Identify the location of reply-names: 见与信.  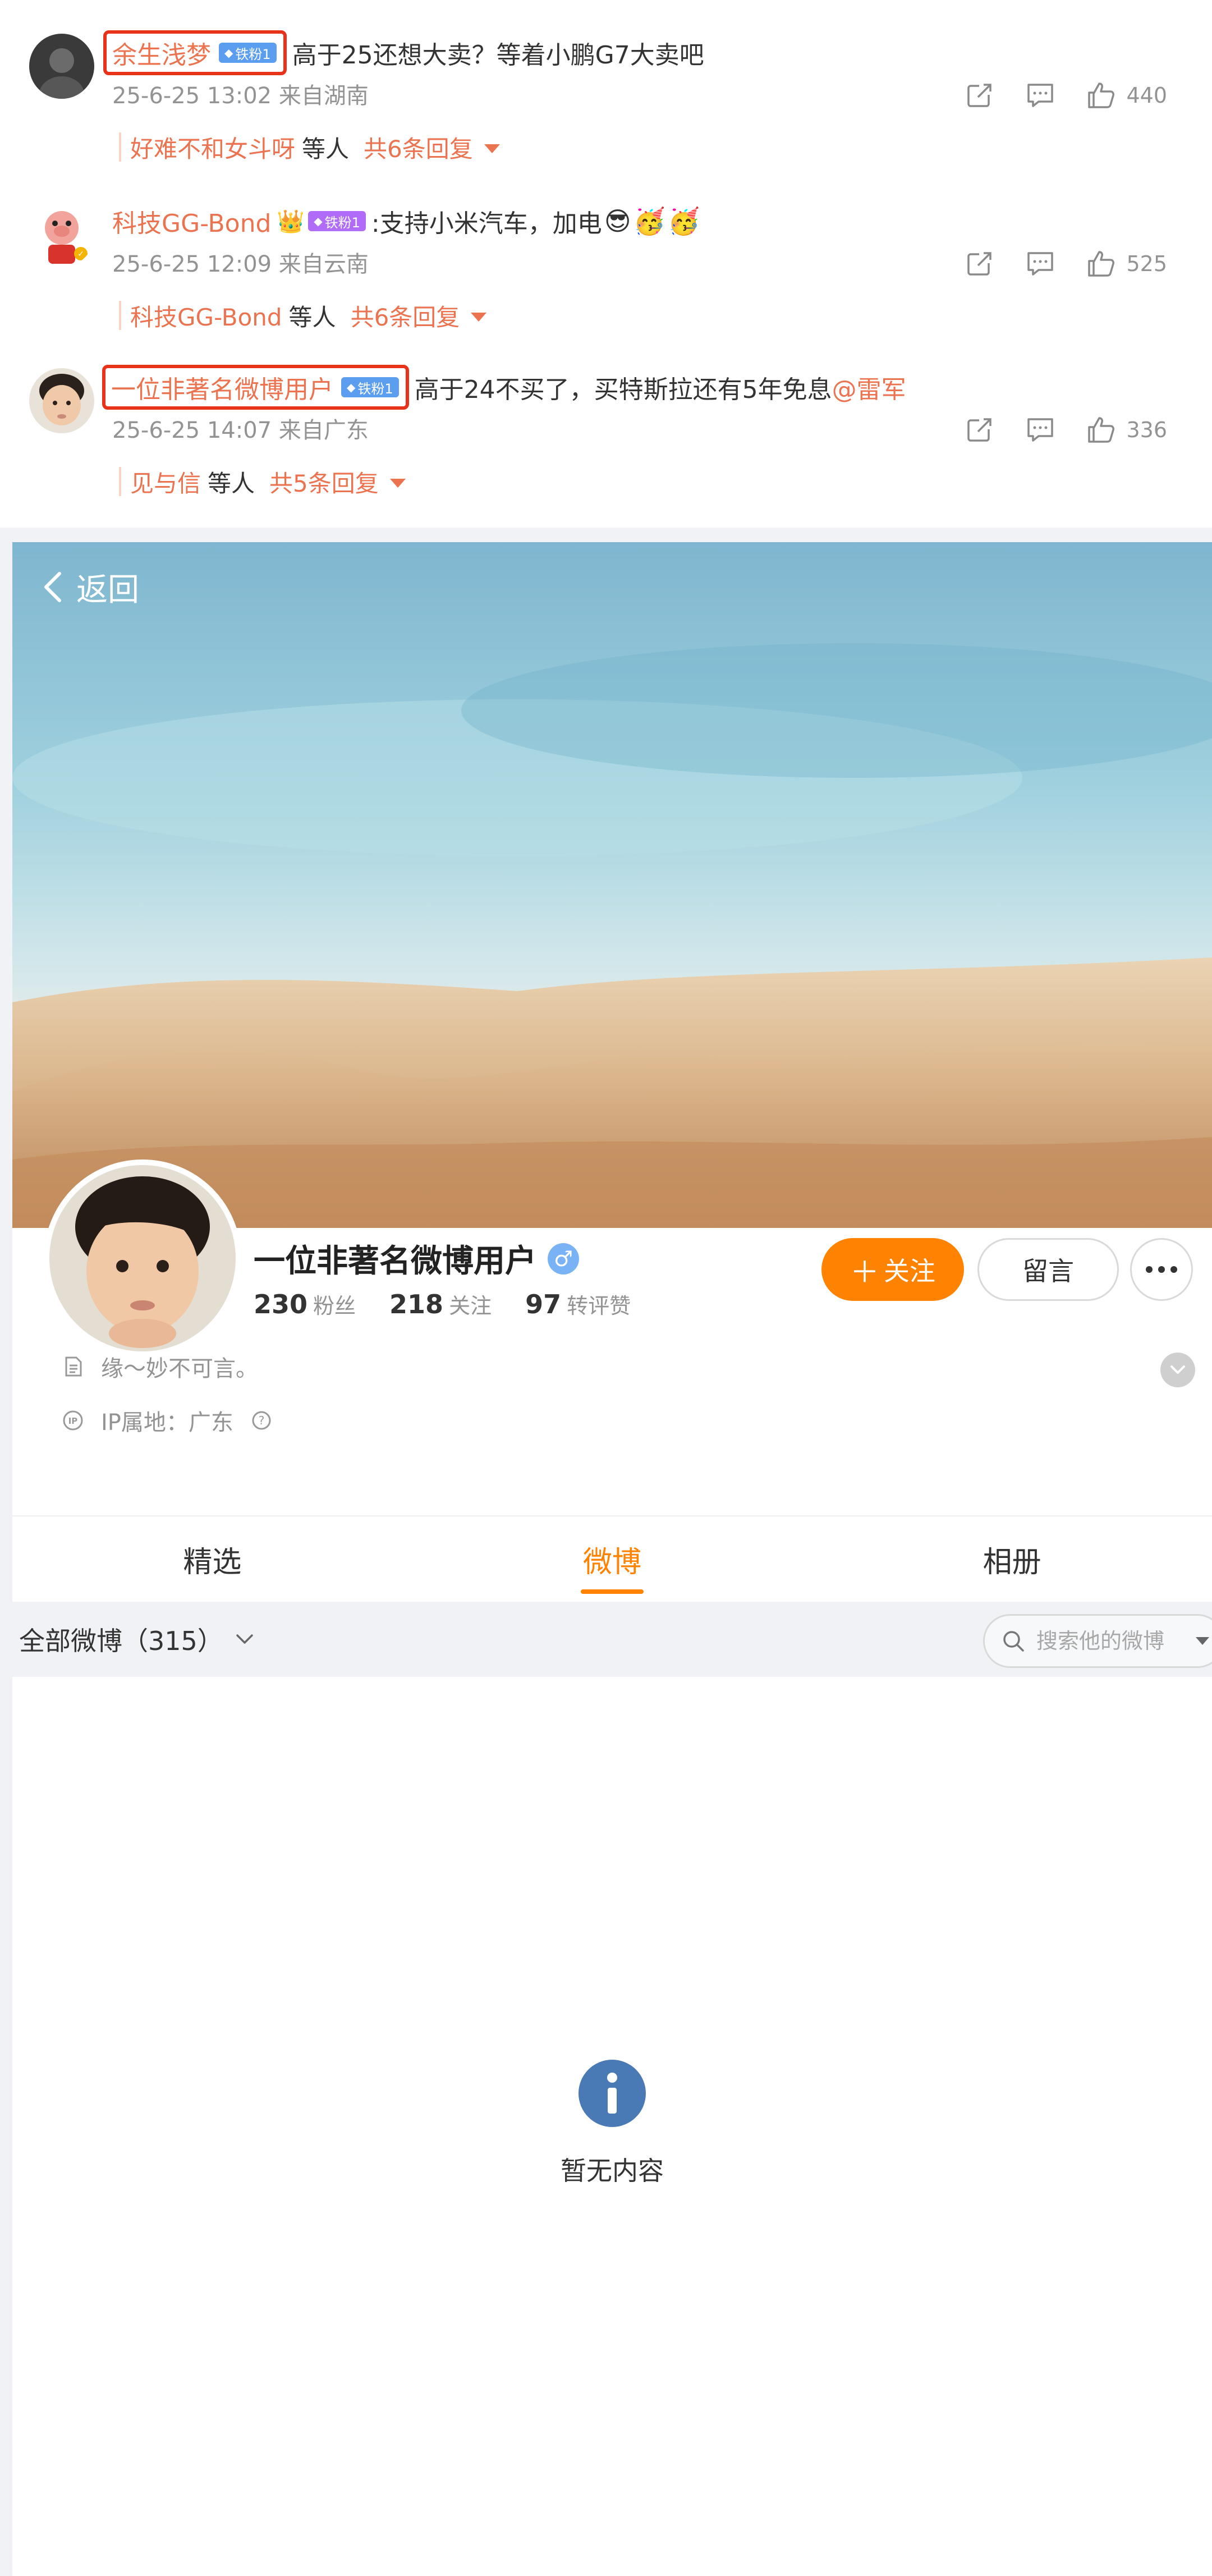
(166, 482).